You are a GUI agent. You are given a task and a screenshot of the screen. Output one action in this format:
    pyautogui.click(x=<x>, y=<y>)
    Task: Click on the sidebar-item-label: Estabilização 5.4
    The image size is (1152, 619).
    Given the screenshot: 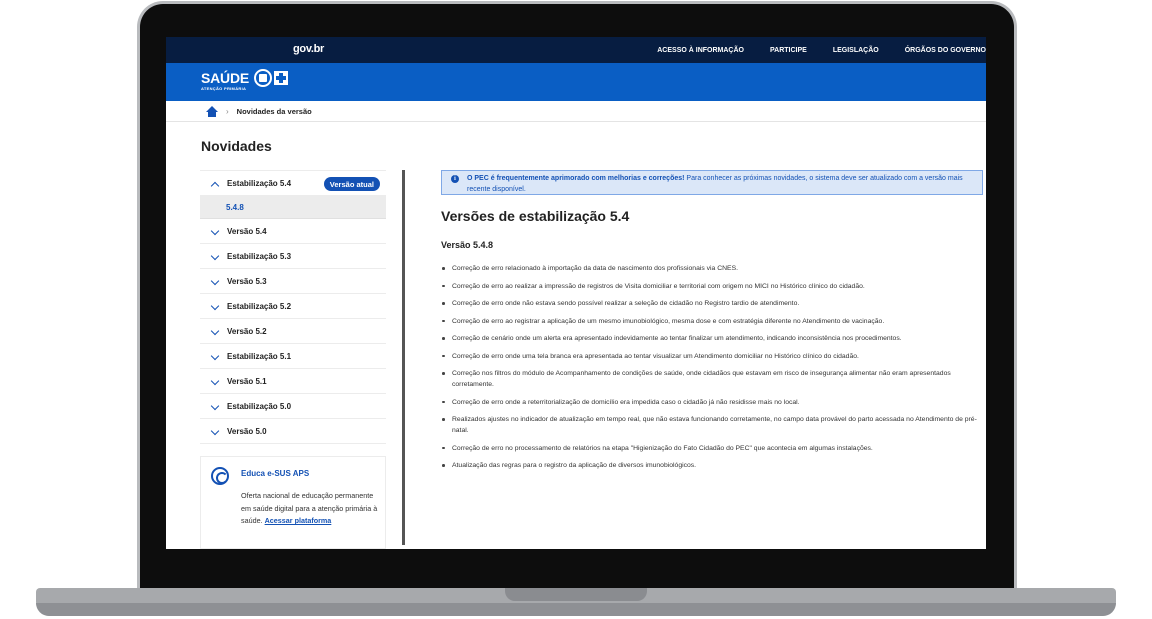 What is the action you would take?
    pyautogui.click(x=259, y=183)
    